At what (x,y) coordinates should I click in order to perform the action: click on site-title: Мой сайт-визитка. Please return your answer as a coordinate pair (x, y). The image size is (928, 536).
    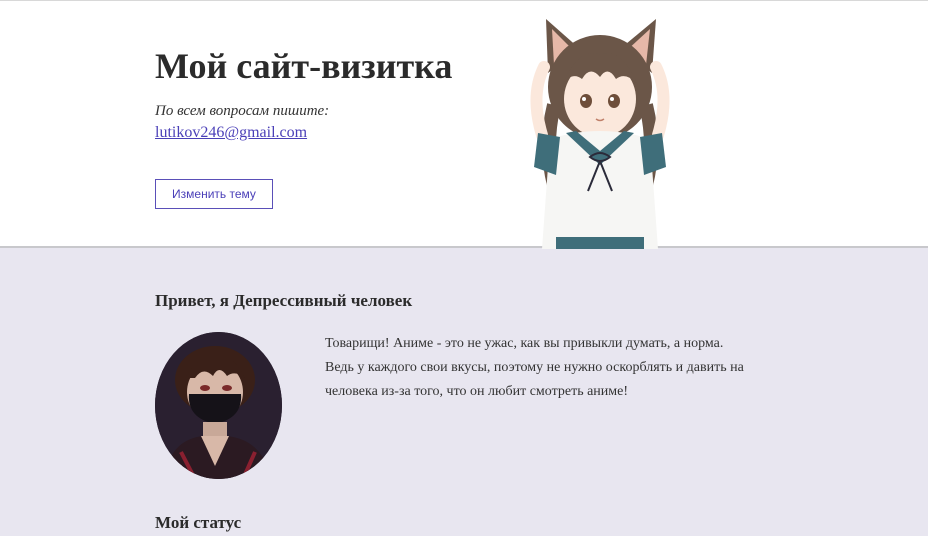
    Looking at the image, I should click on (304, 66).